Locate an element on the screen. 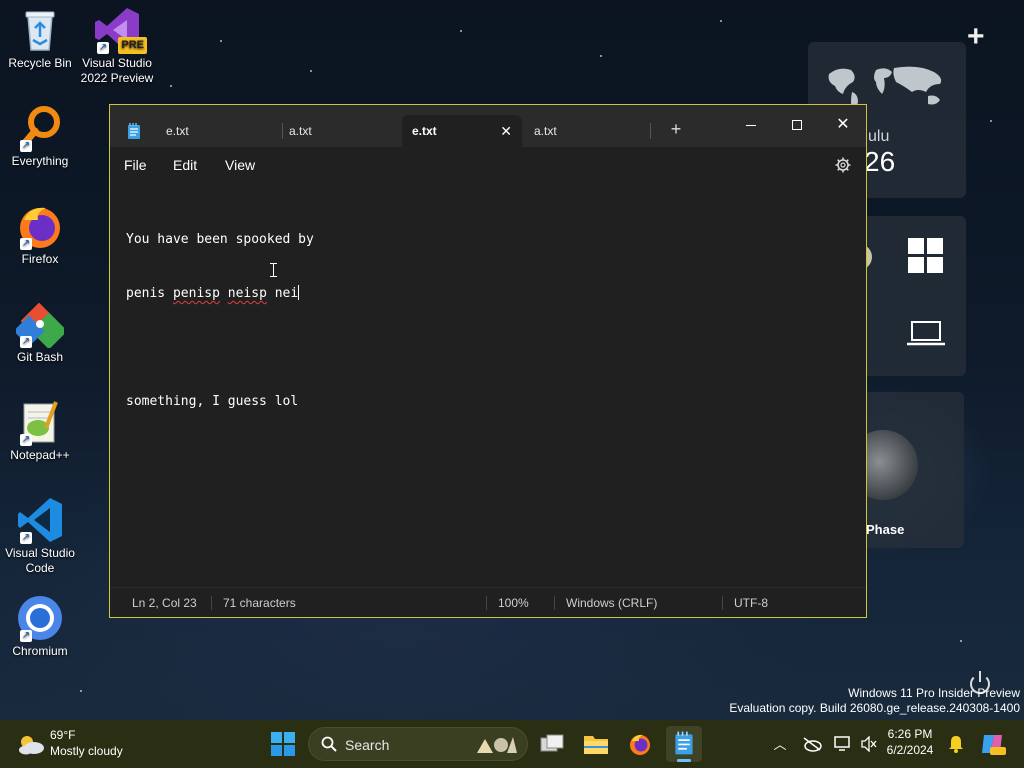 The width and height of the screenshot is (1024, 768). maximize-icon is located at coordinates (797, 125).